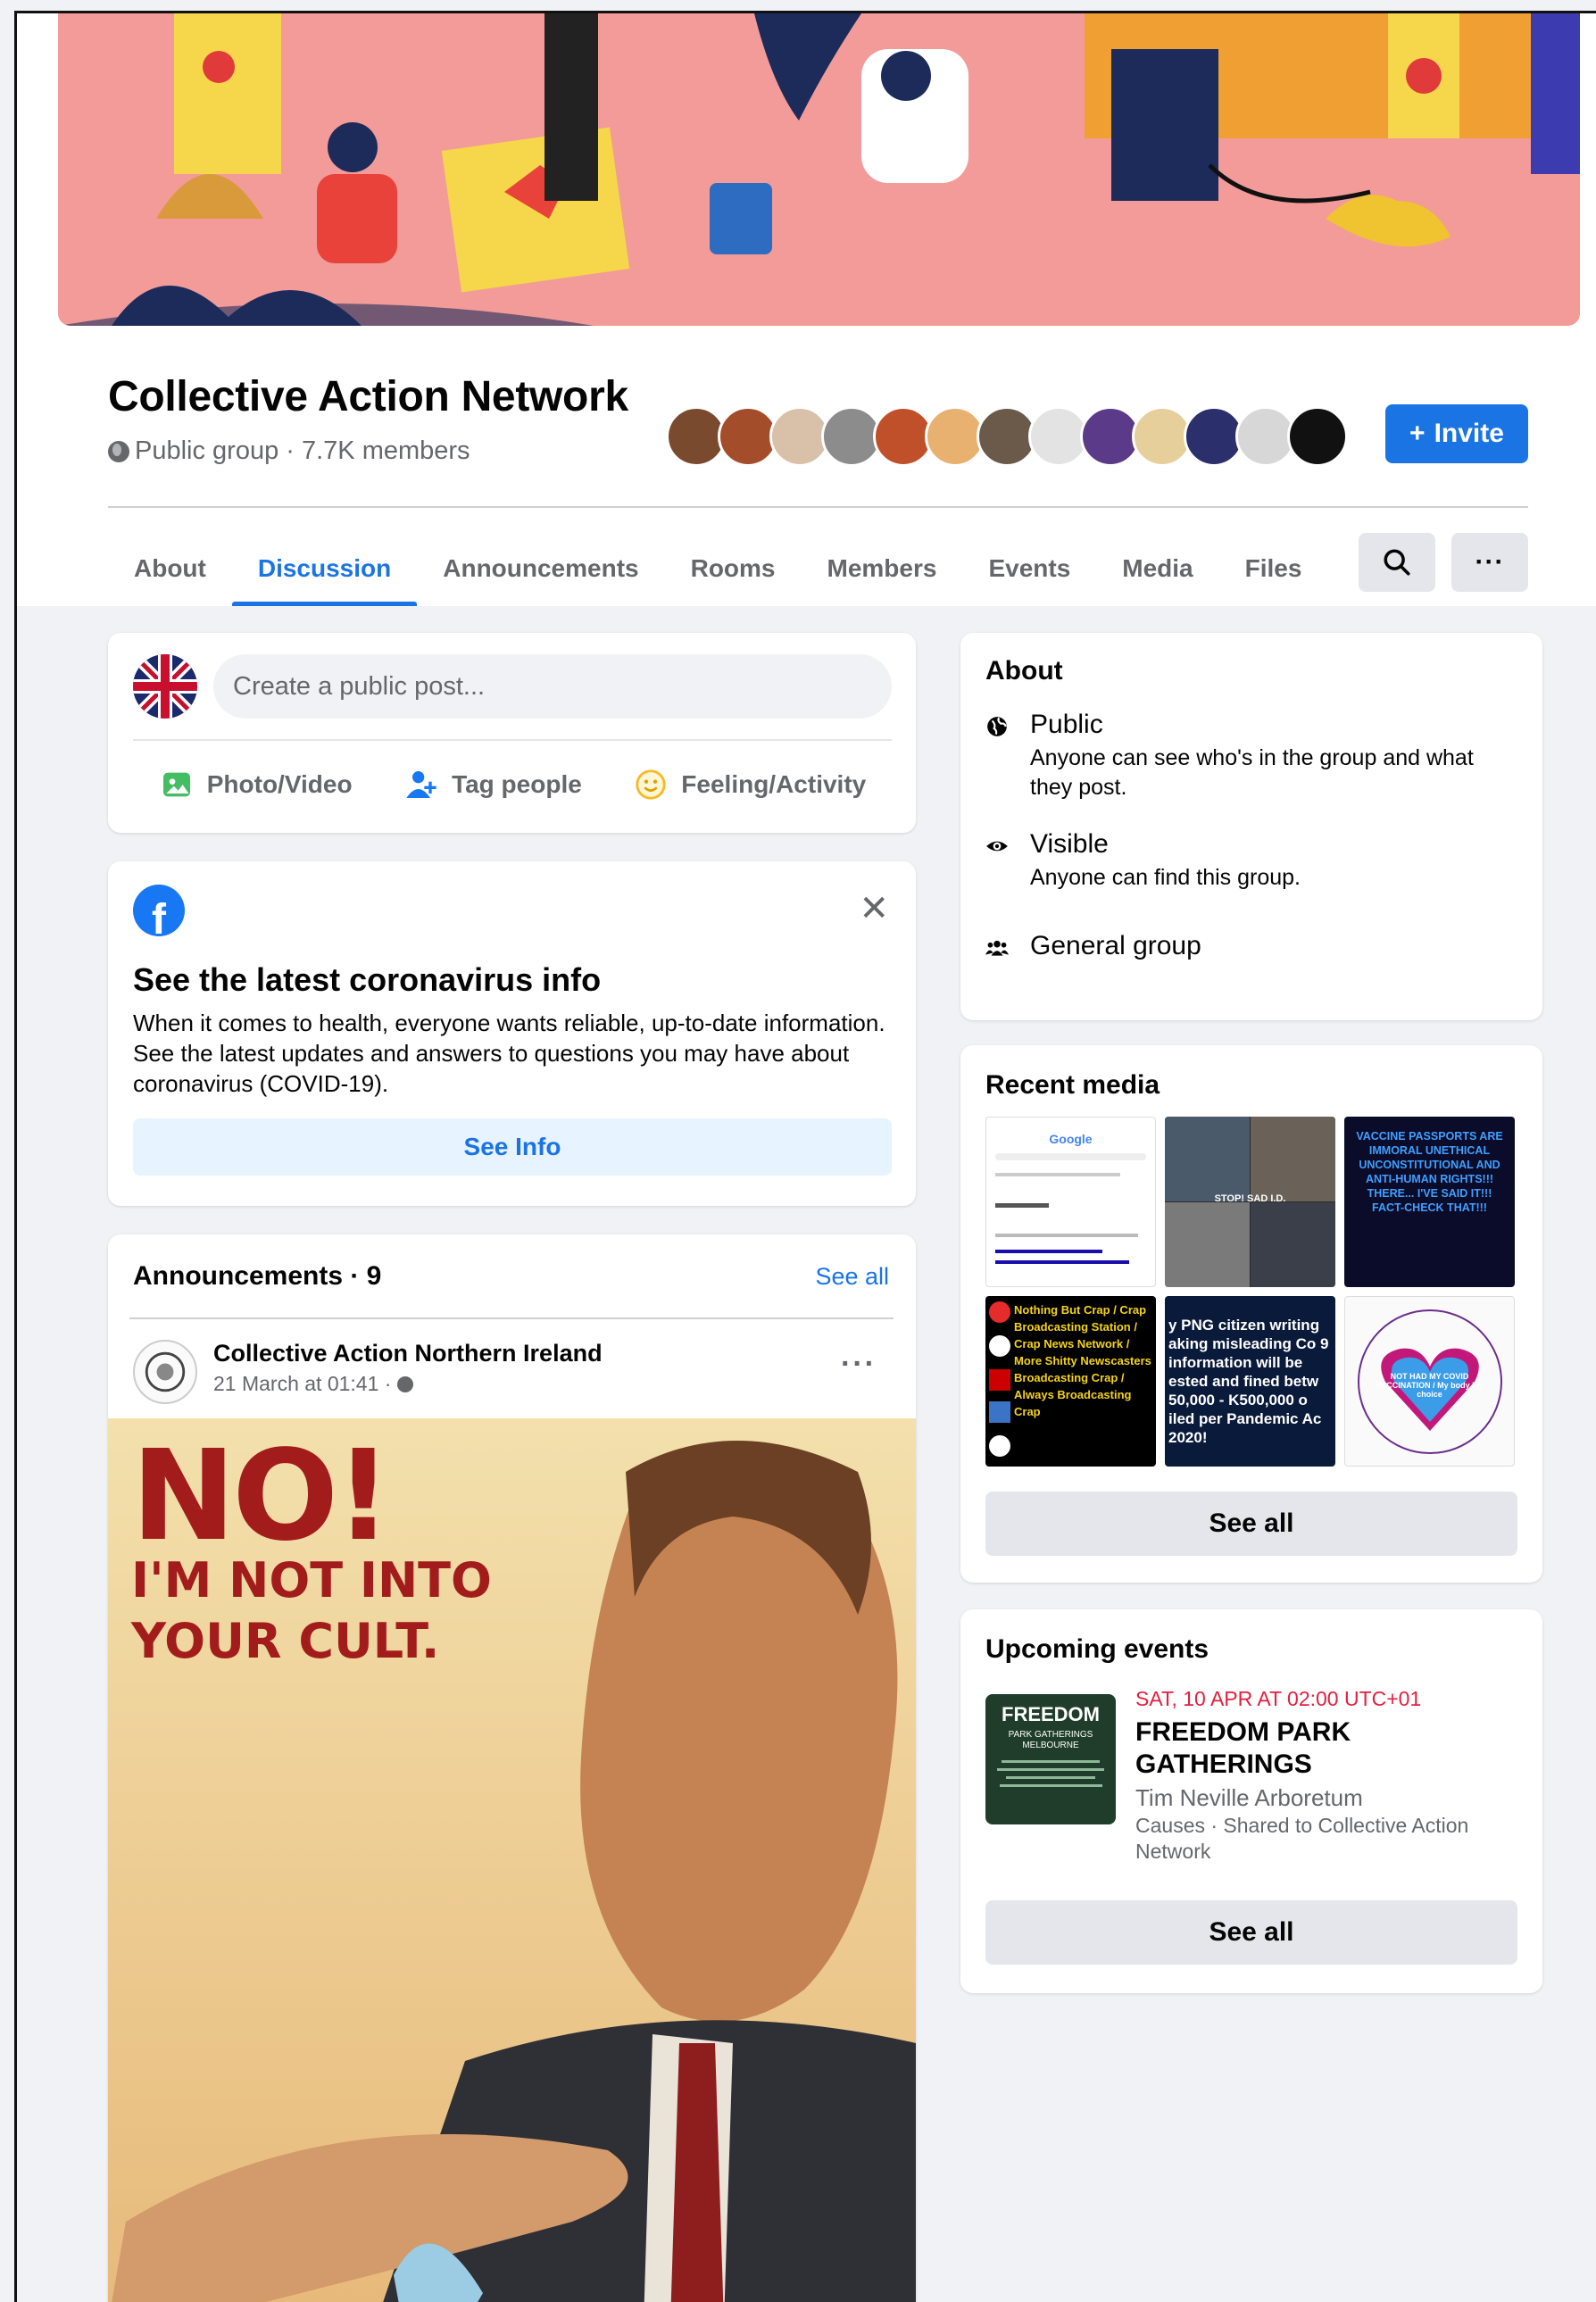  I want to click on post-meta: 21 March at 01:41 ·, so click(313, 1384).